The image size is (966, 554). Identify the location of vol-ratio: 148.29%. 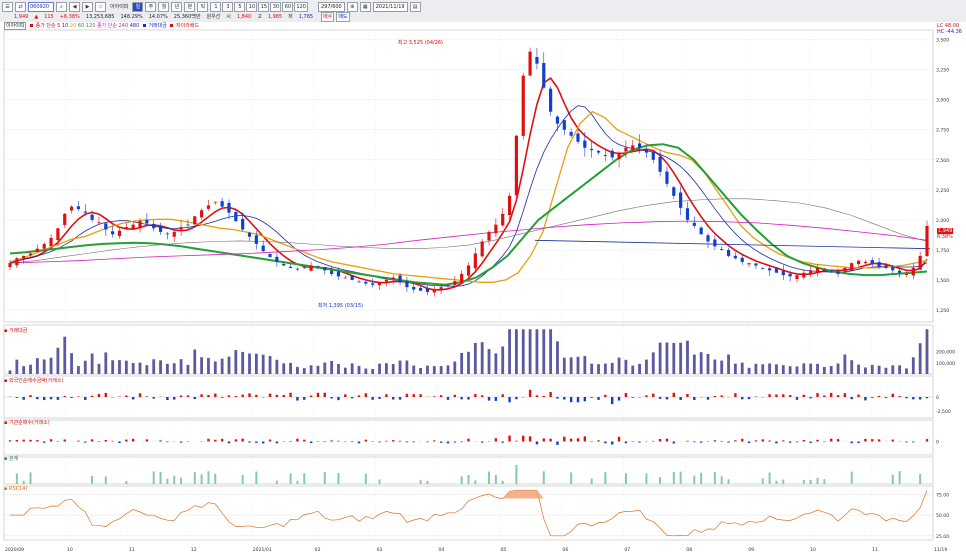
(131, 16).